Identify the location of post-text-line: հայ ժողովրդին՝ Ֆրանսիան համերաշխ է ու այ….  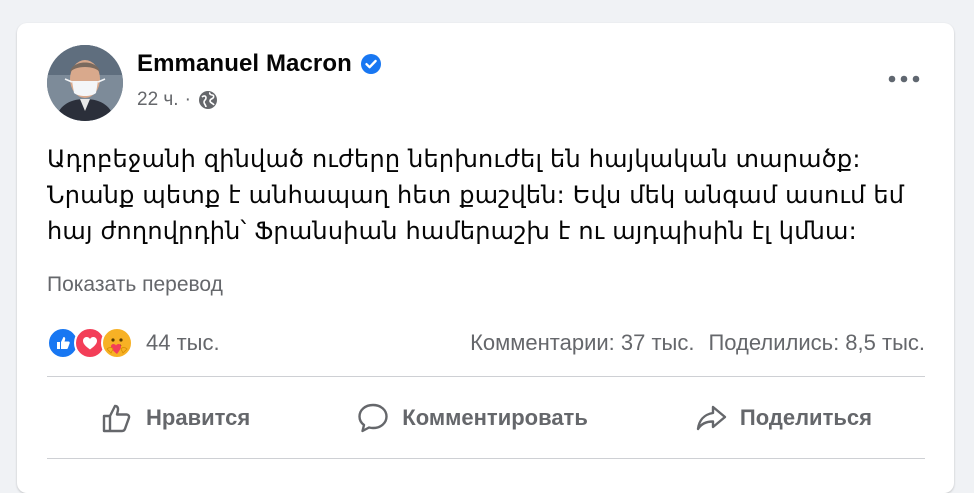
(452, 231).